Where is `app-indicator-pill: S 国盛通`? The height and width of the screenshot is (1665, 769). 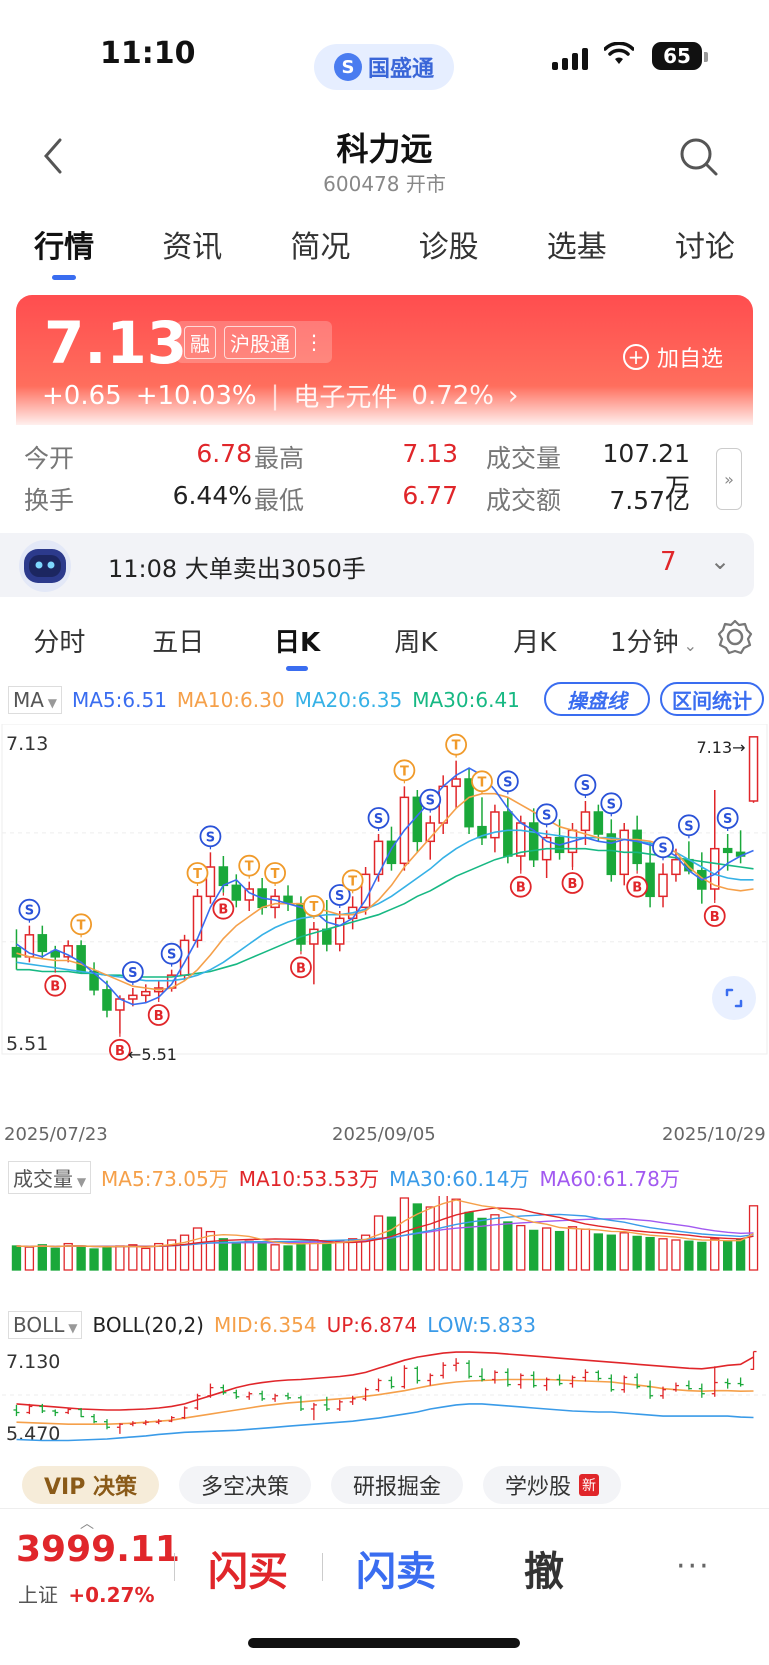
app-indicator-pill: S 国盛通 is located at coordinates (384, 67).